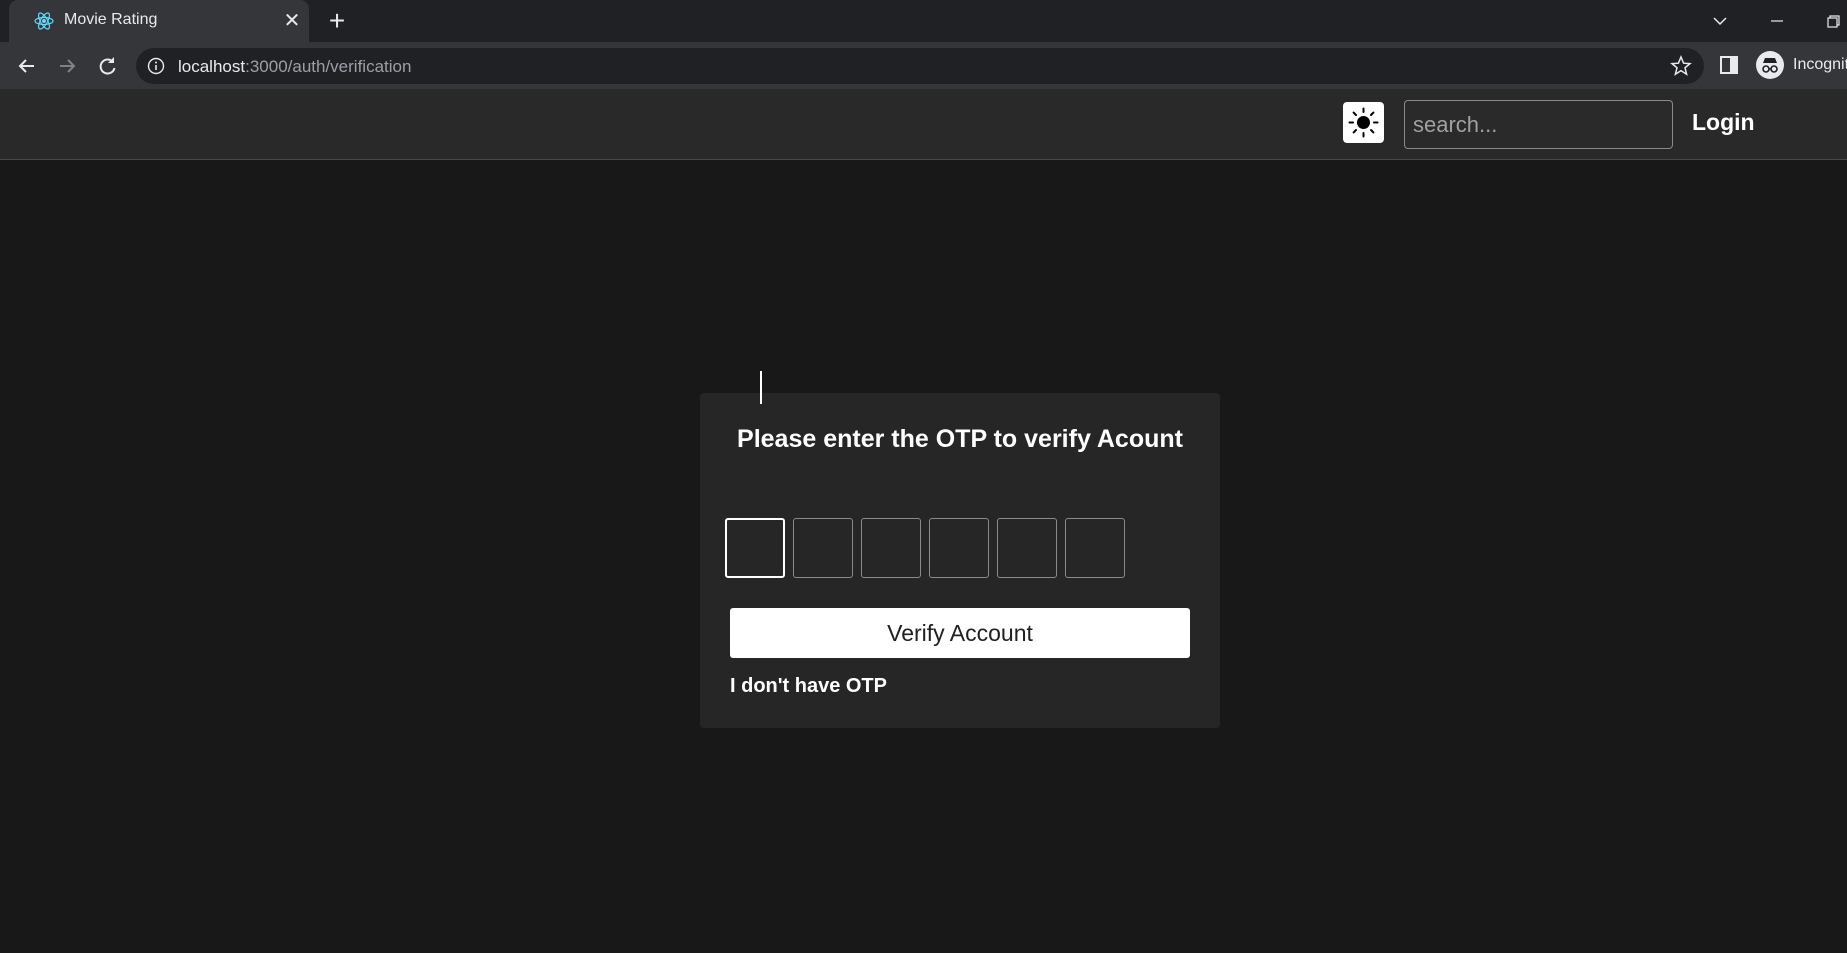 The width and height of the screenshot is (1847, 953). Describe the element at coordinates (1820, 64) in the screenshot. I see `profile-label: Incognito` at that location.